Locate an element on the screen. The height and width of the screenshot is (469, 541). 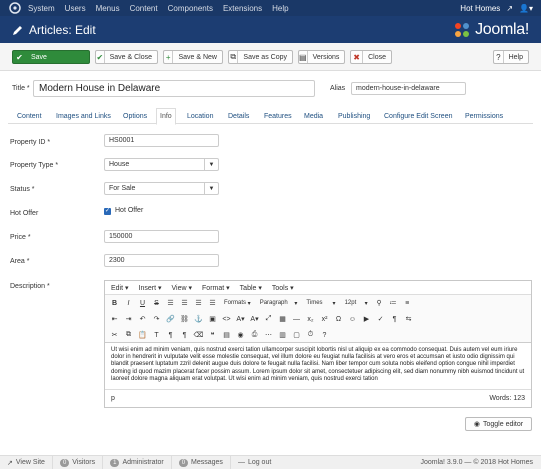
tab-permissions: Permissions is located at coordinates (484, 116).